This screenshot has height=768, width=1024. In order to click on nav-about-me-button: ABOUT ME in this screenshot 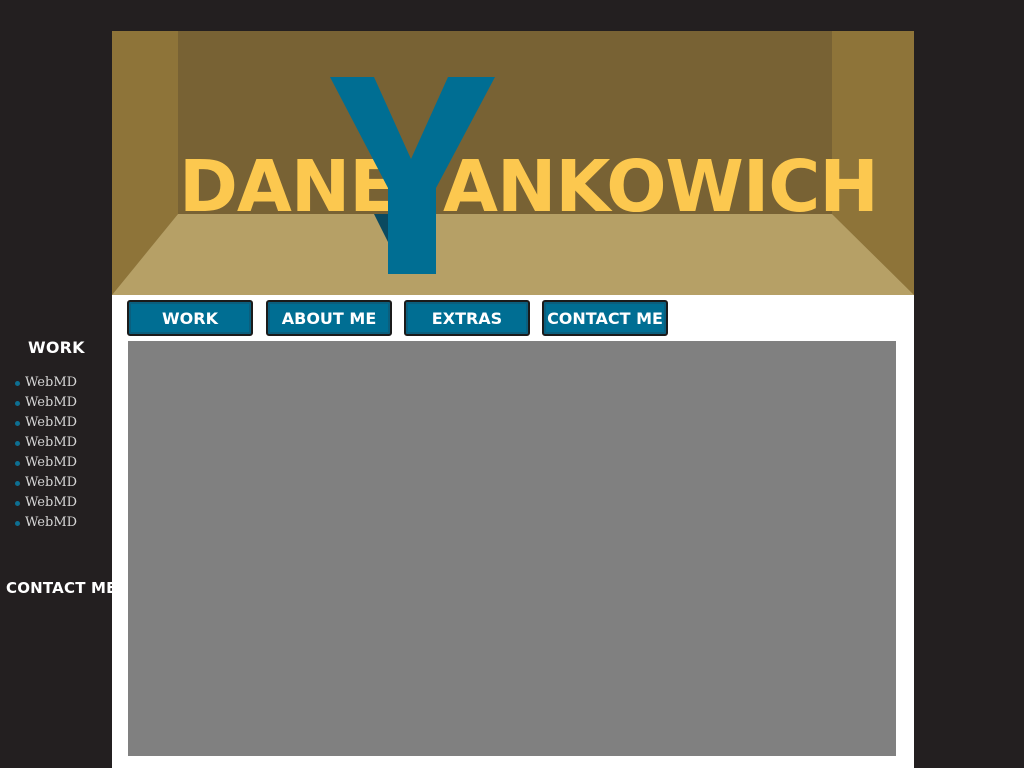, I will do `click(329, 318)`.